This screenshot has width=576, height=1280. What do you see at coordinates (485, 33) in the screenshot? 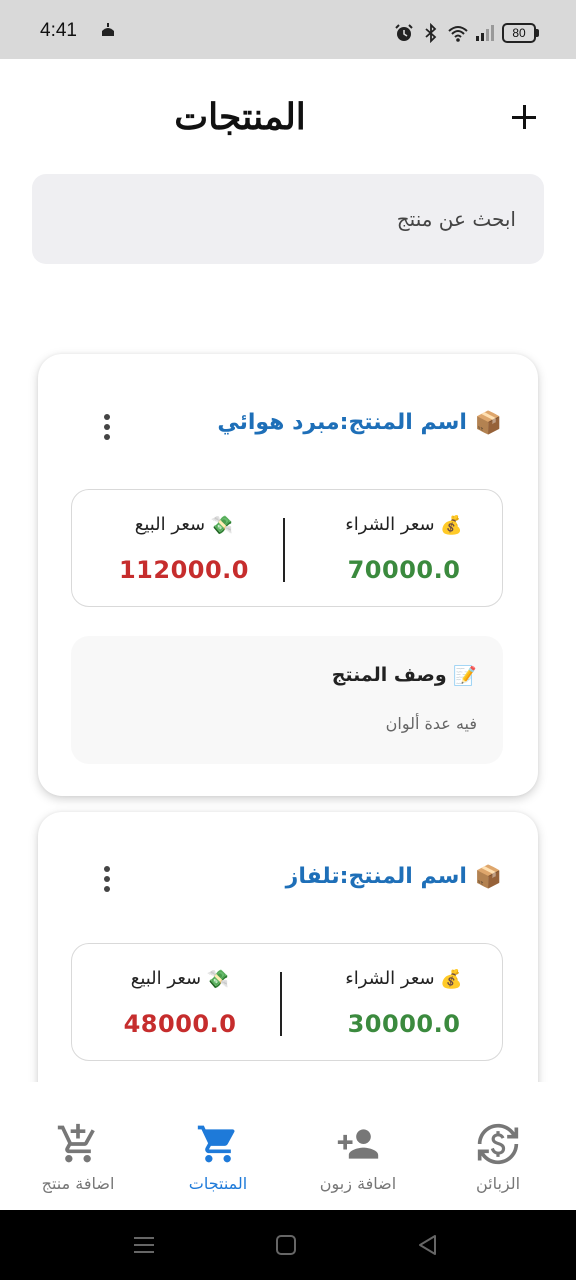
I see `signal-icon` at bounding box center [485, 33].